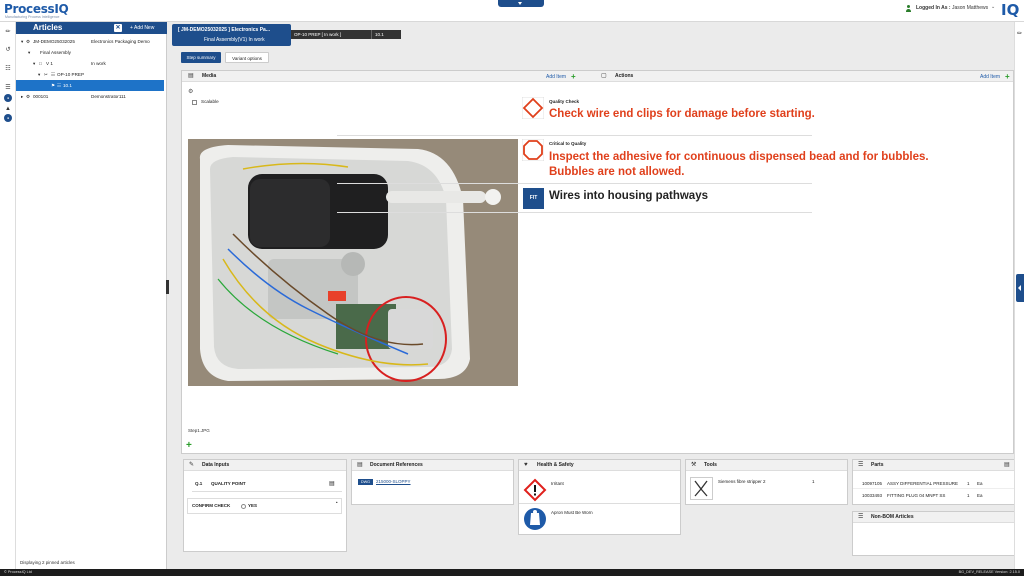 This screenshot has width=1024, height=576. I want to click on hierarchy-icon: ☷, so click(8, 69).